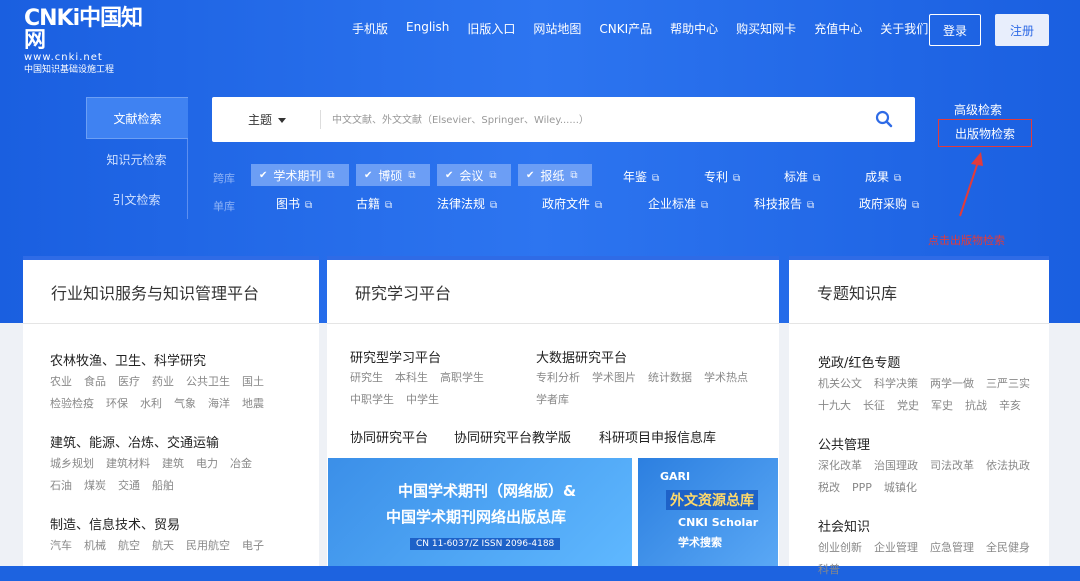  I want to click on db-link-laws: 法律法规 ⧉, so click(467, 203).